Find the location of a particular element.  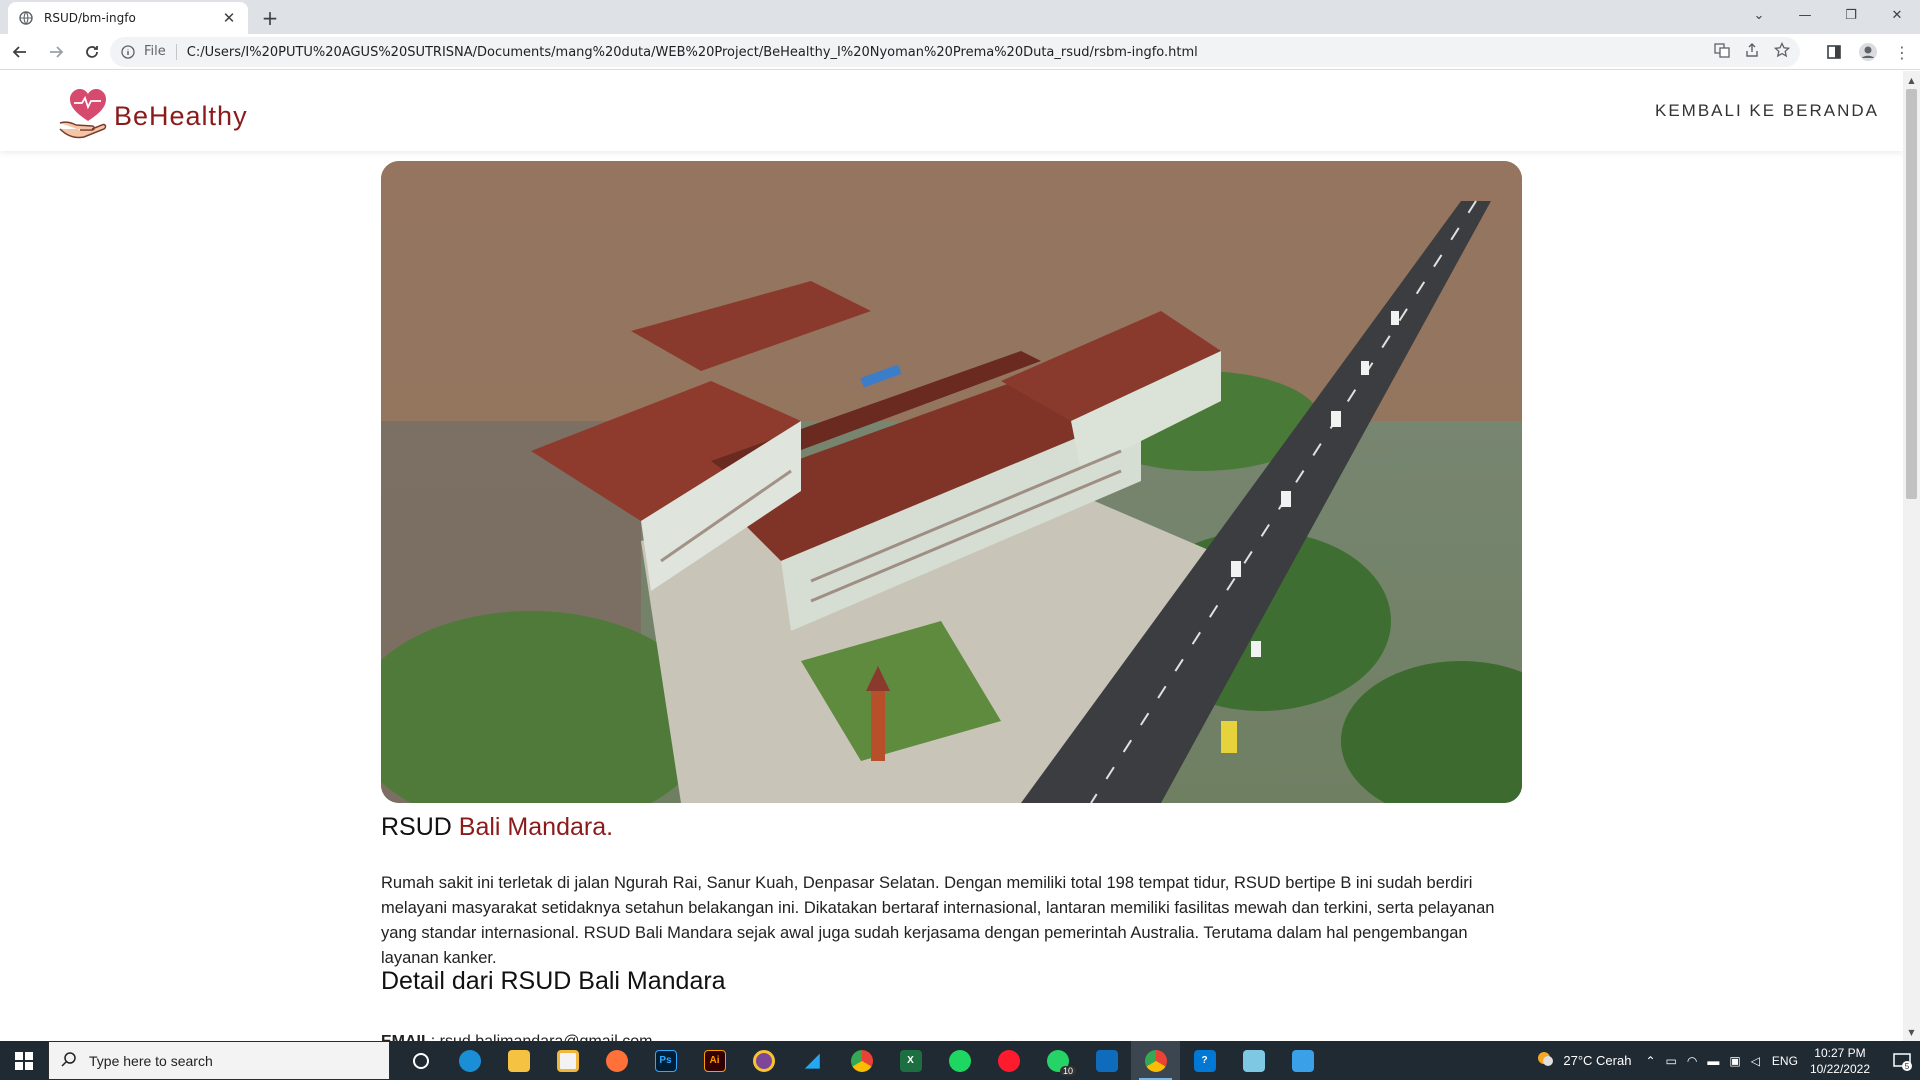

detail-heading: Detail dari RSUD Bali Mandara is located at coordinates (553, 981).